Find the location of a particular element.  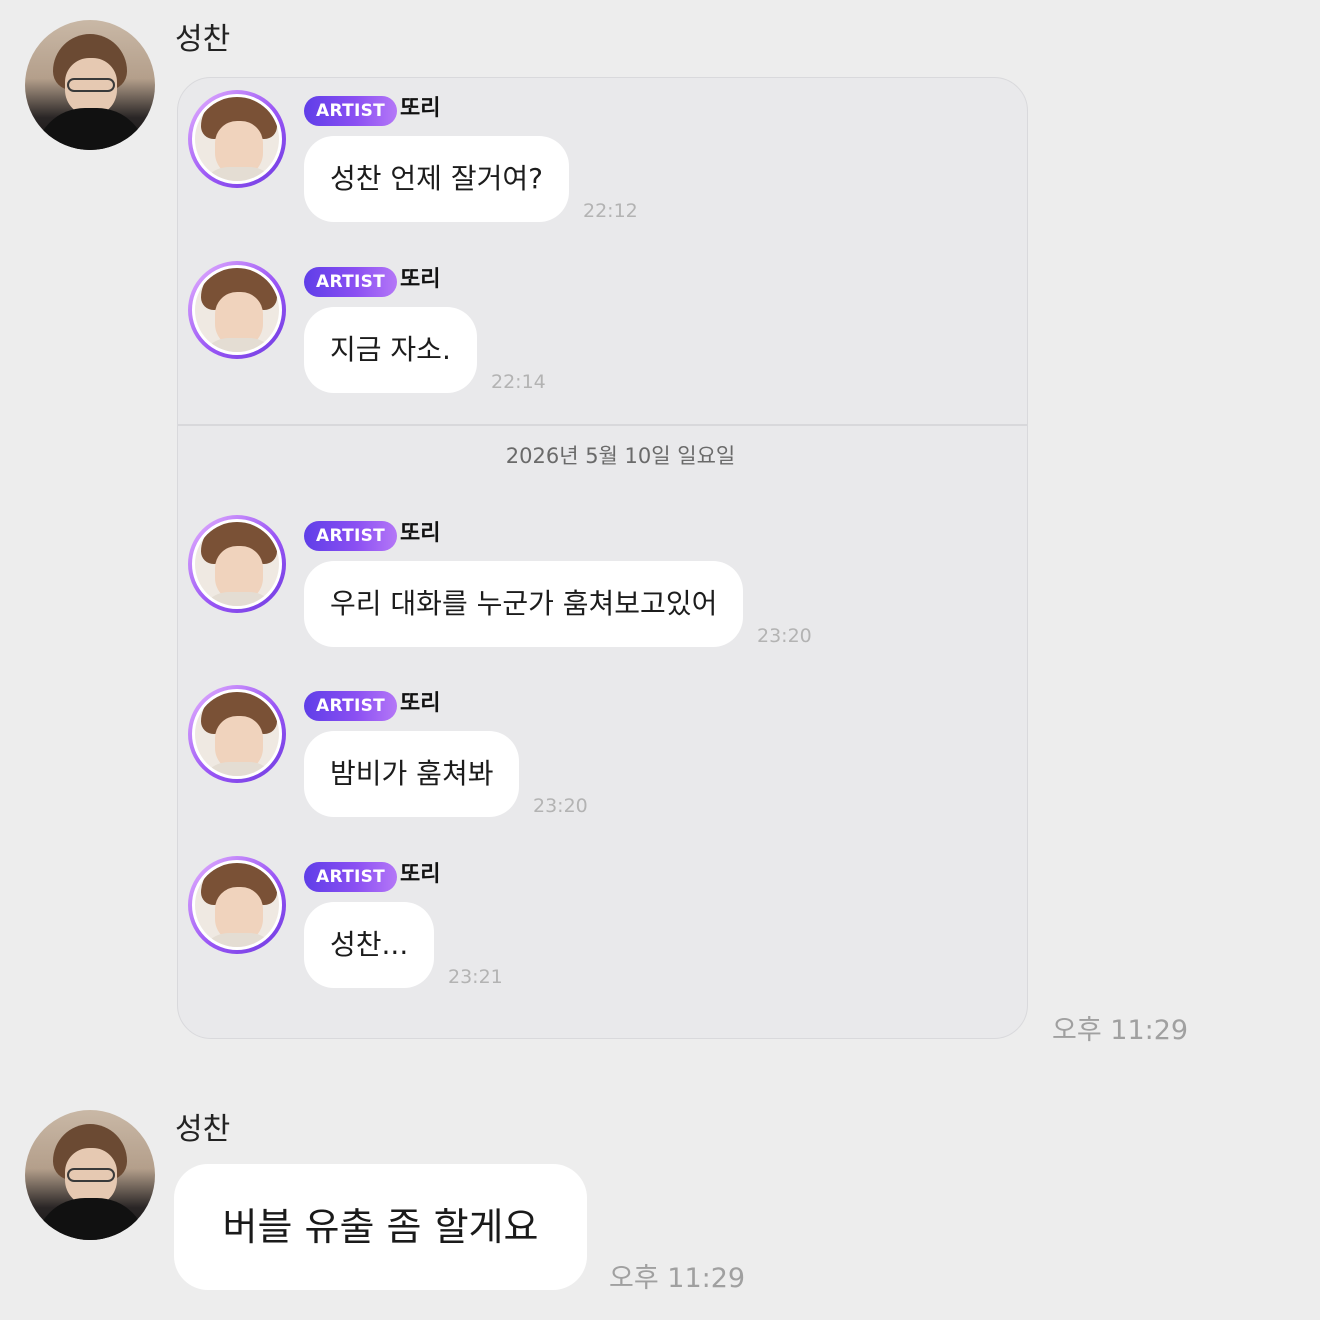

card-message: ARTIST 또리 밤비가 훔쳐봐 23:20 is located at coordinates (598, 745).